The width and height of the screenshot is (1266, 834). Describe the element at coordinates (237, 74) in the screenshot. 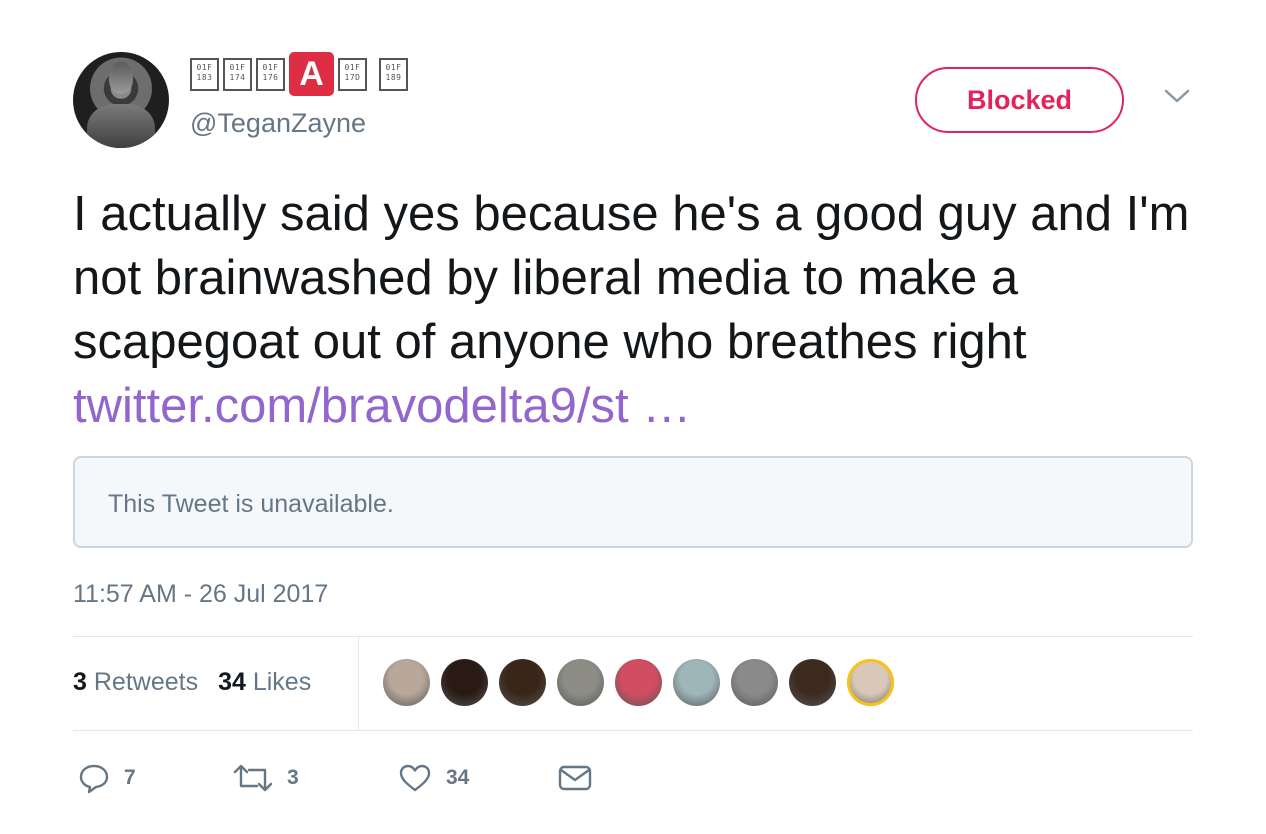

I see `missing-glyph-icon: 01F 174` at that location.